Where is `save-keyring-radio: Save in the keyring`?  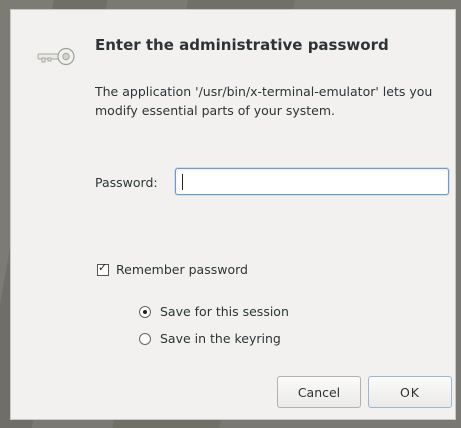
save-keyring-radio: Save in the keyring is located at coordinates (210, 338).